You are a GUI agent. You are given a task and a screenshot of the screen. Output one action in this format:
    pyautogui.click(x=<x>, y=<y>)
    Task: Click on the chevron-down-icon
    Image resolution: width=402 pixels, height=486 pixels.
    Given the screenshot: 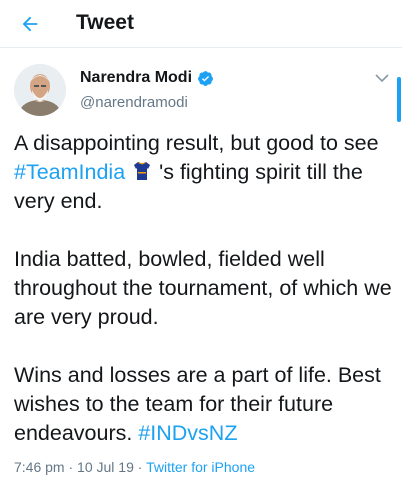 What is the action you would take?
    pyautogui.click(x=382, y=77)
    